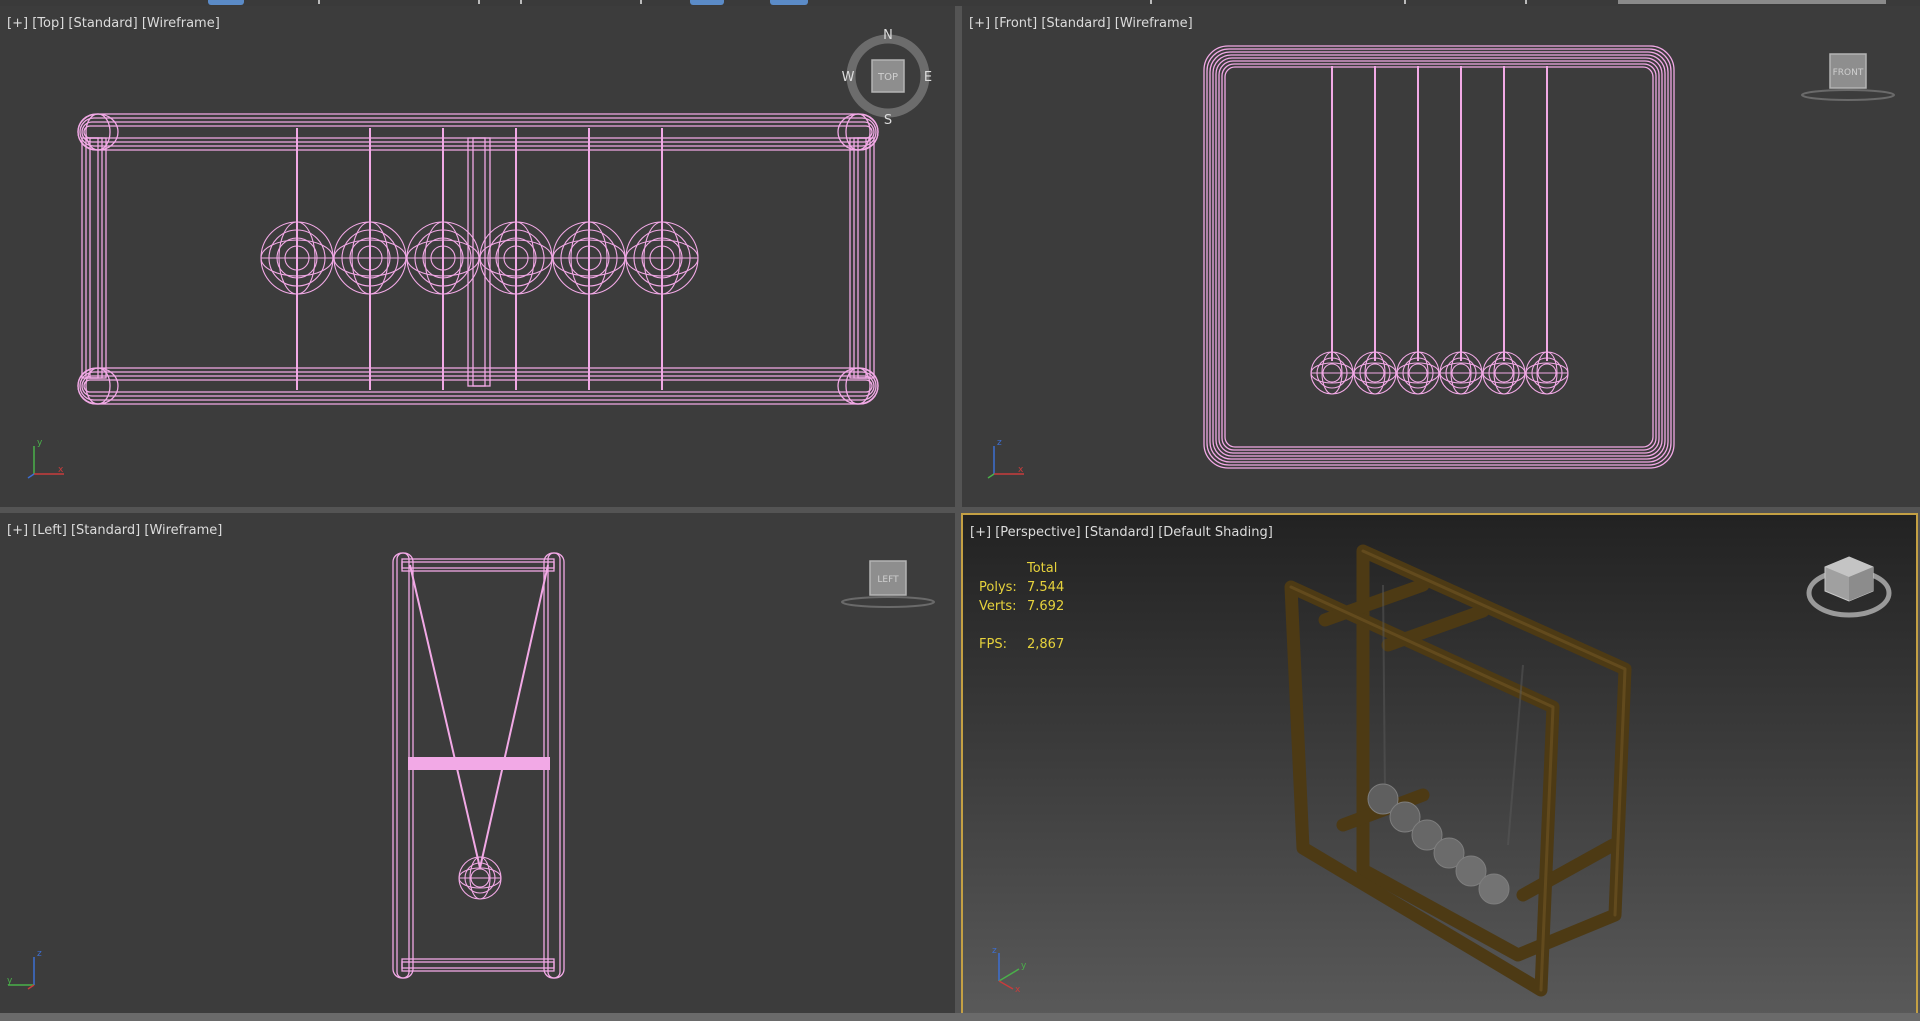  What do you see at coordinates (478, 259) in the screenshot?
I see `top-view-wireframe` at bounding box center [478, 259].